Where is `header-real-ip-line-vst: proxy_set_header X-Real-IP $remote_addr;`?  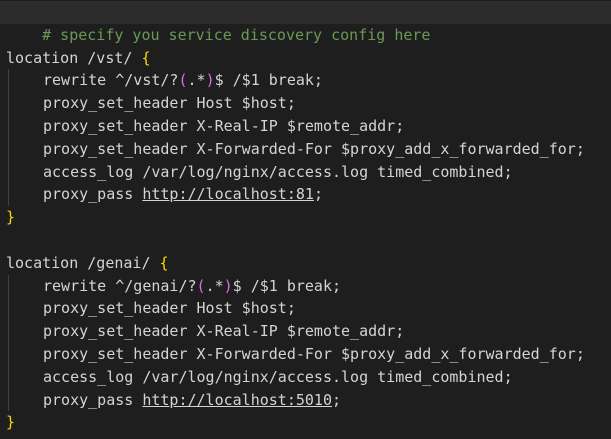 header-real-ip-line-vst: proxy_set_header X-Real-IP $remote_addr; is located at coordinates (305, 126).